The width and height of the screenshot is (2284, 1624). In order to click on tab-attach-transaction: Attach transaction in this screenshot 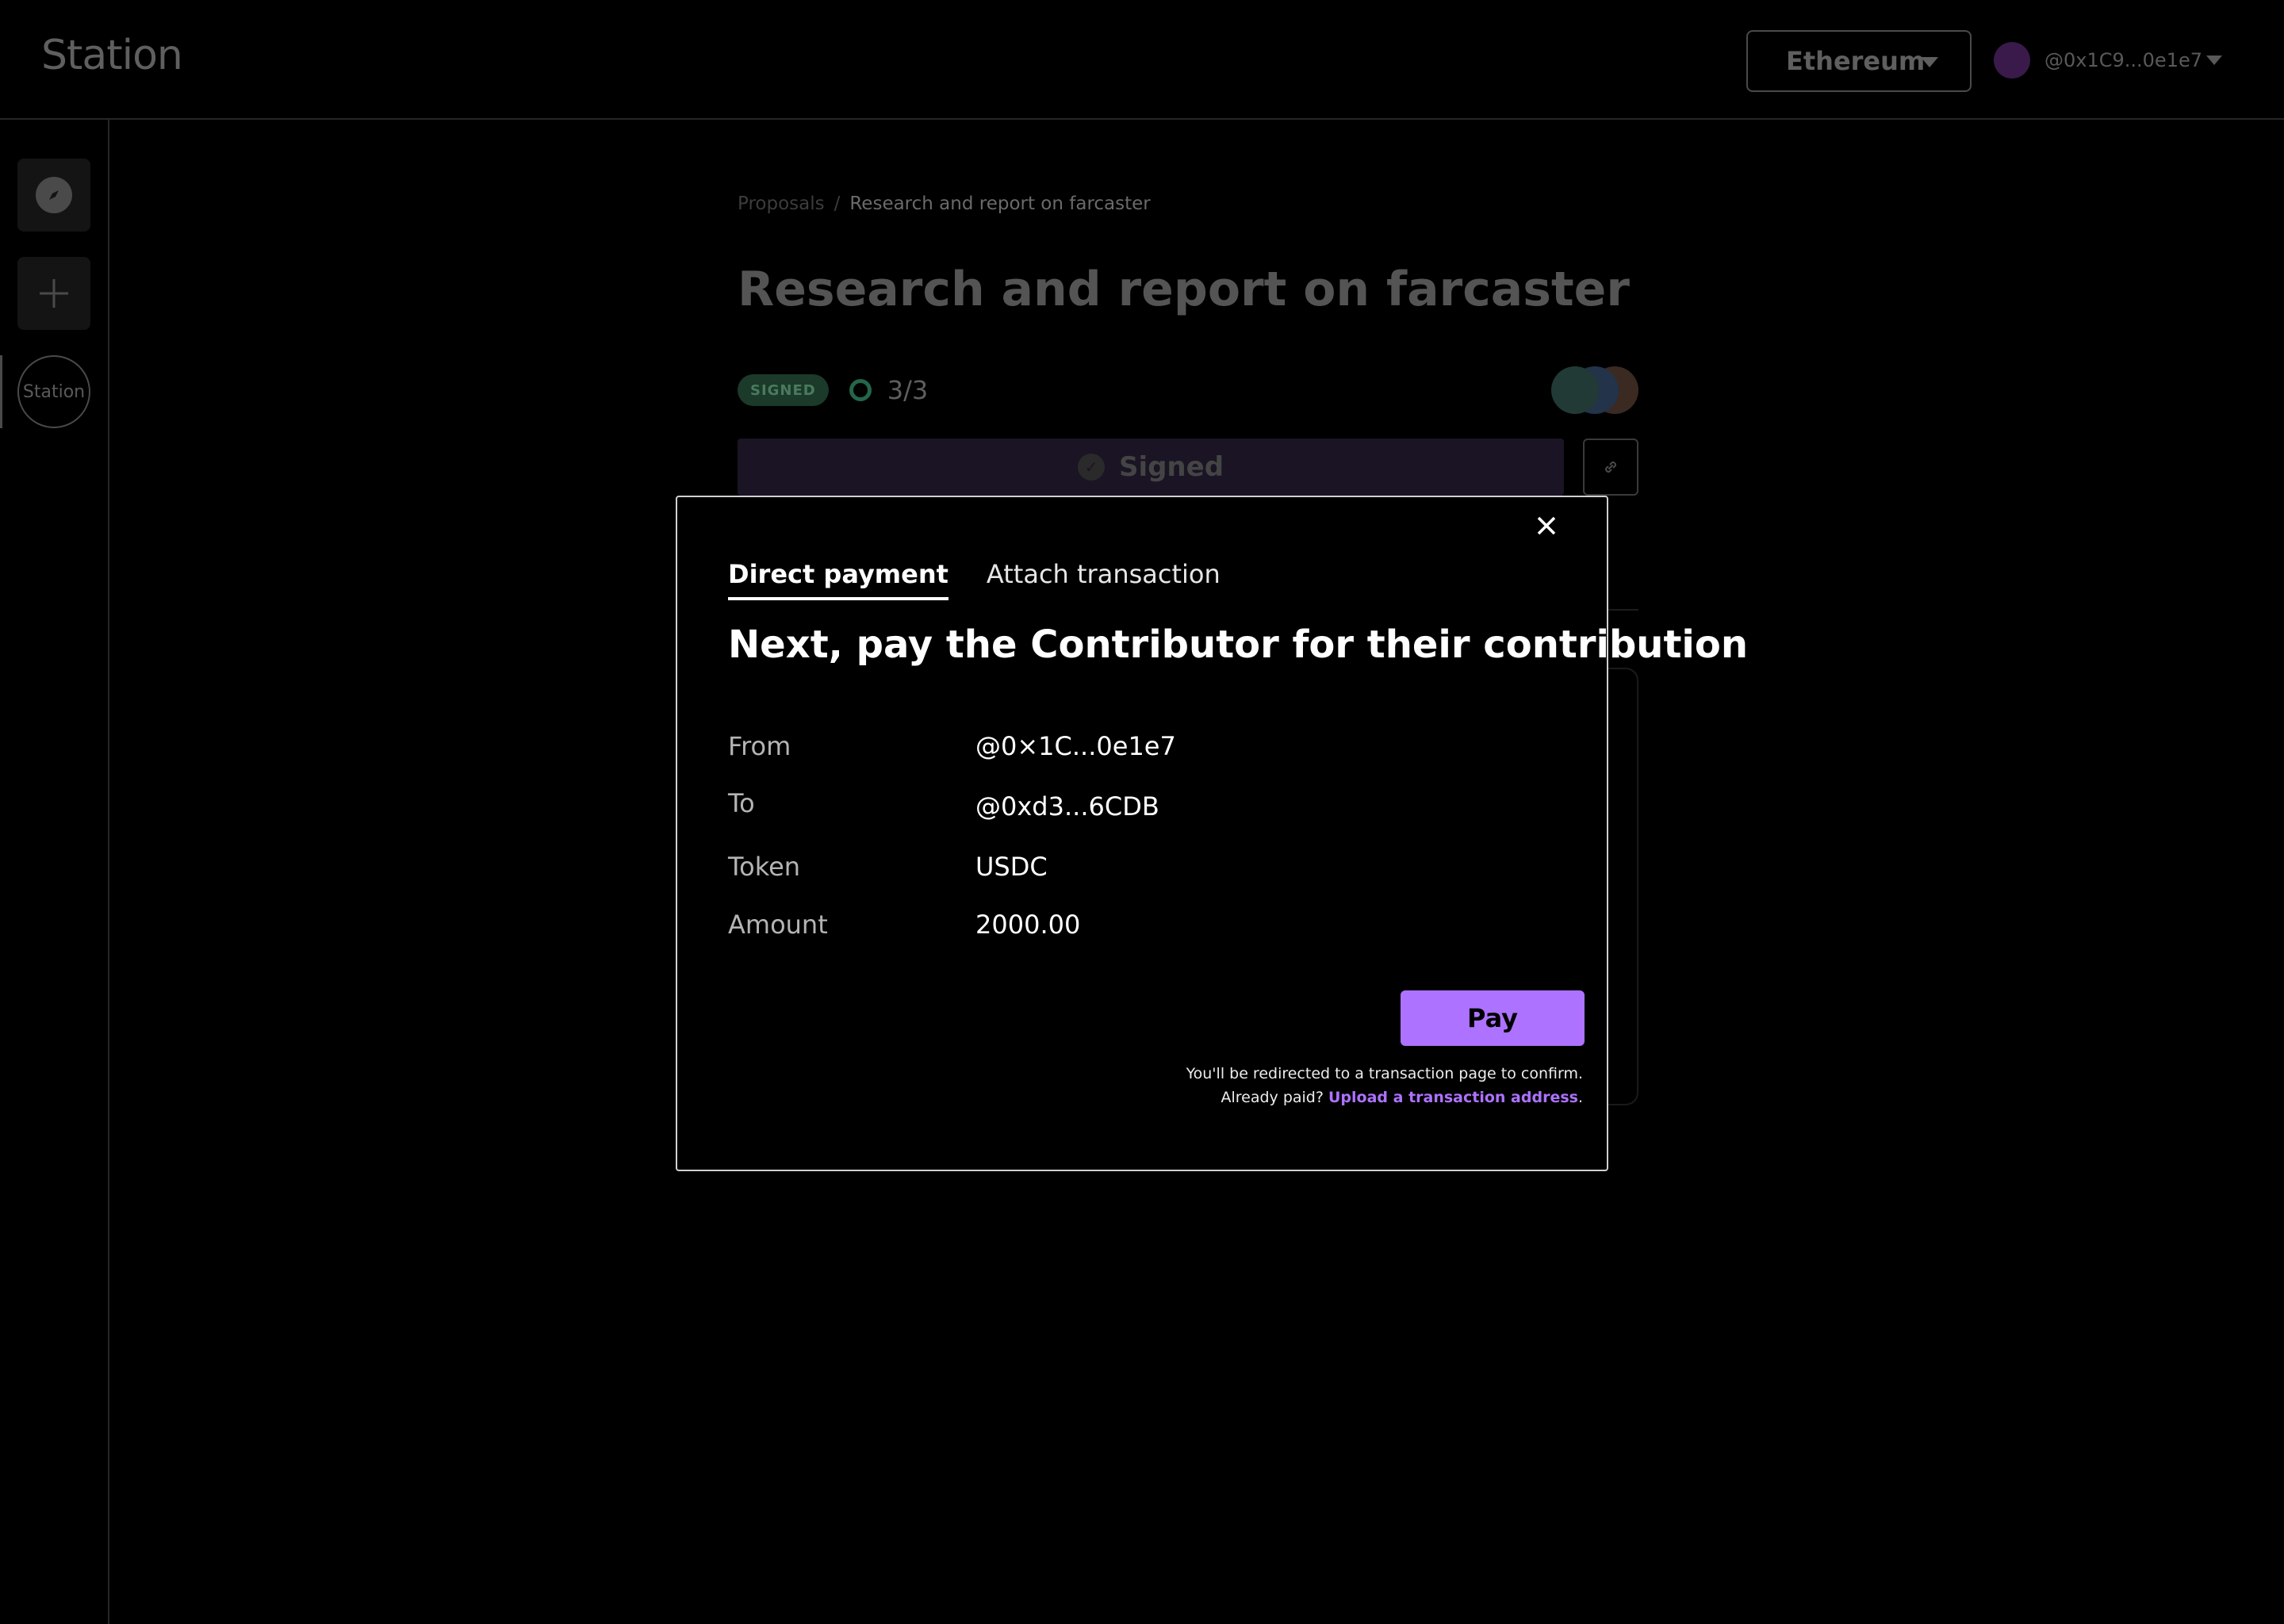, I will do `click(1104, 579)`.